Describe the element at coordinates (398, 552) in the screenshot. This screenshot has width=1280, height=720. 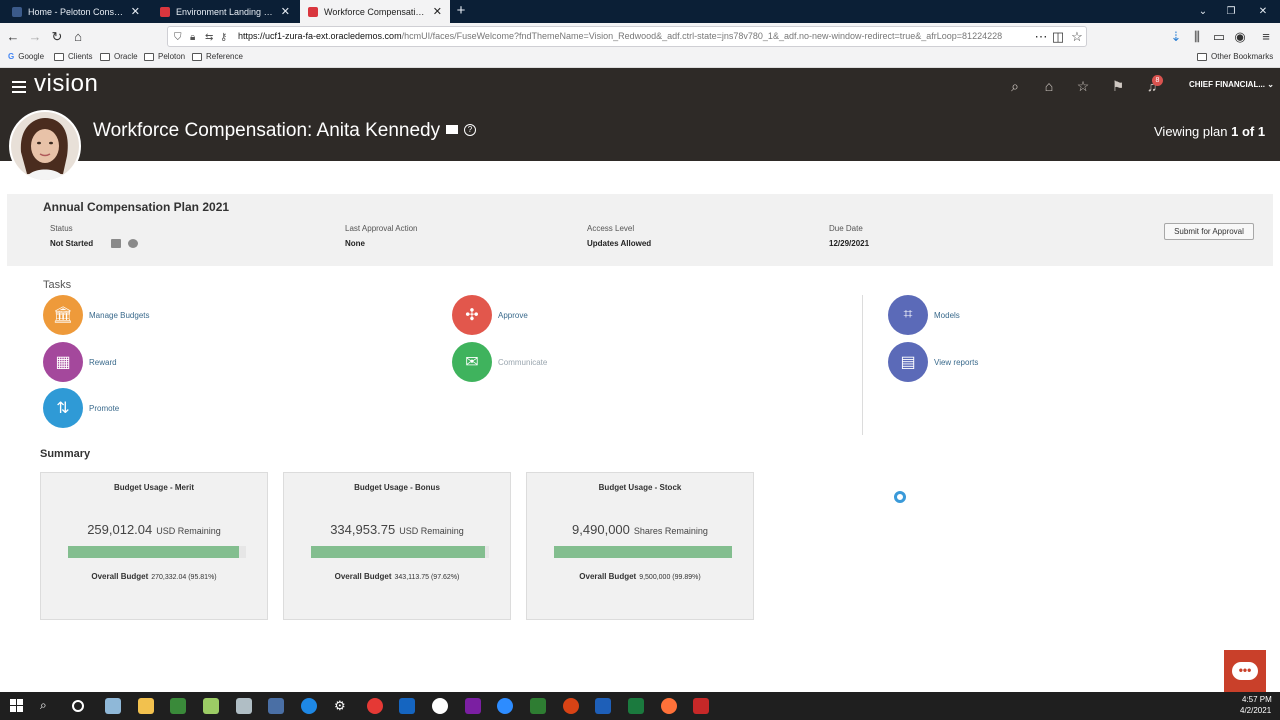
I see `budget-usage-fill` at that location.